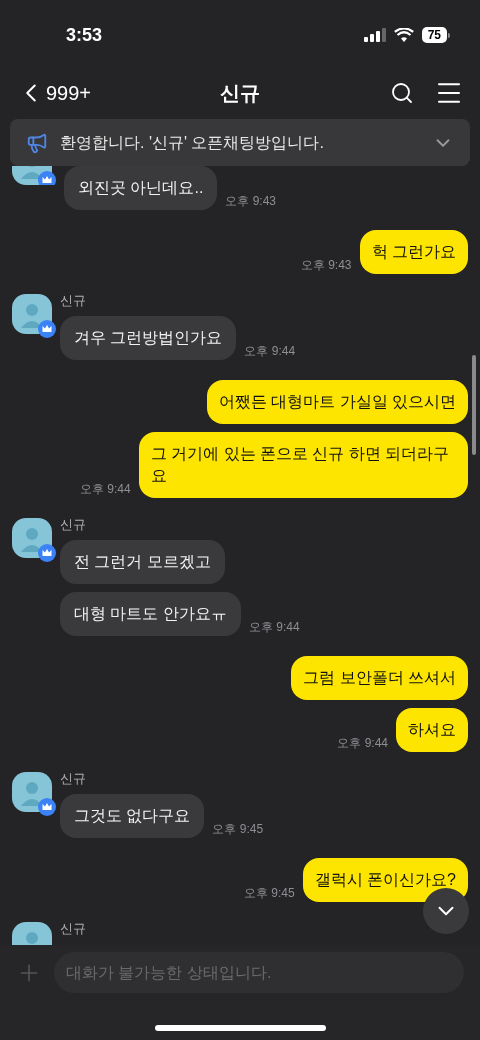  I want to click on sent-message-bubble: 그럼 보안폴더 쓰셔서, so click(379, 678).